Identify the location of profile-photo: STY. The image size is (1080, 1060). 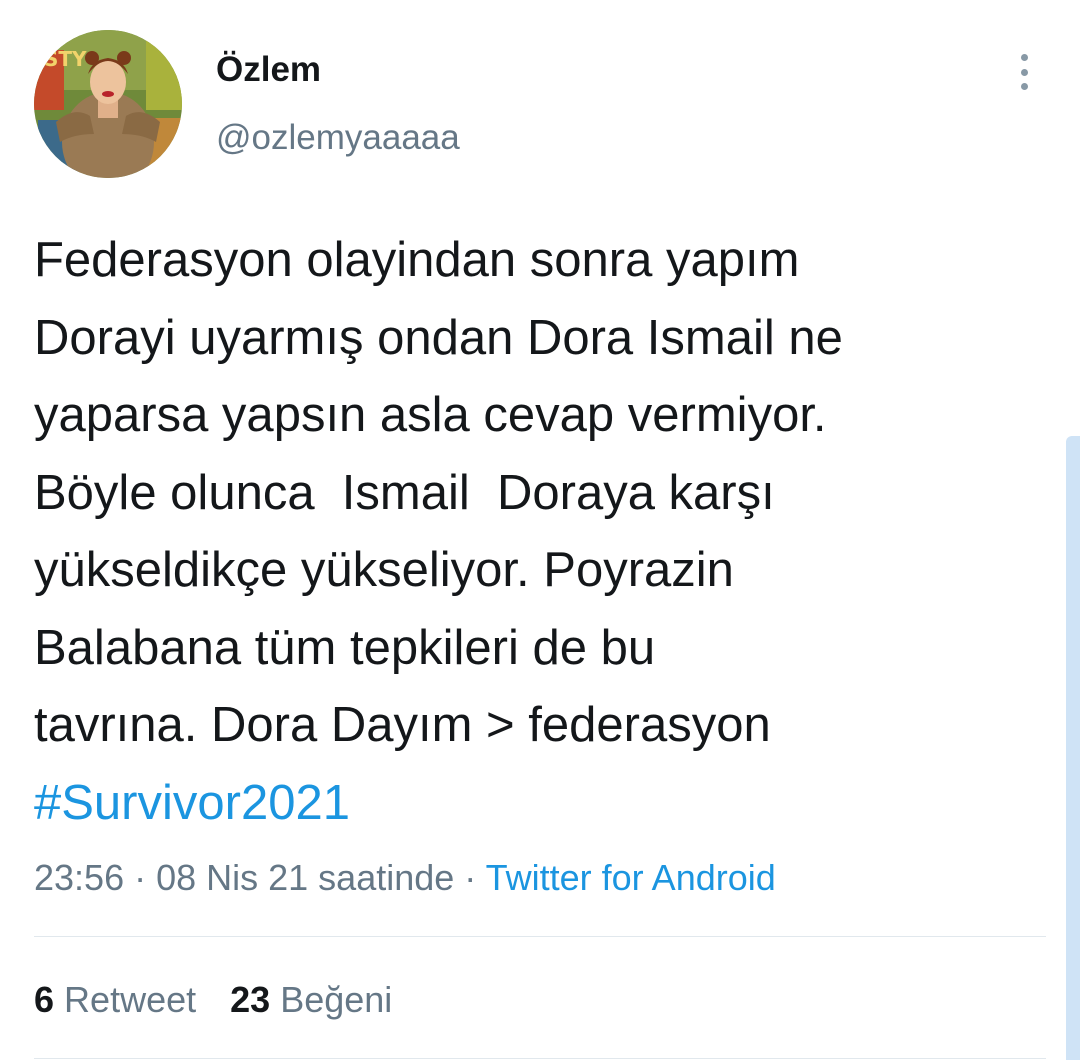
(108, 104).